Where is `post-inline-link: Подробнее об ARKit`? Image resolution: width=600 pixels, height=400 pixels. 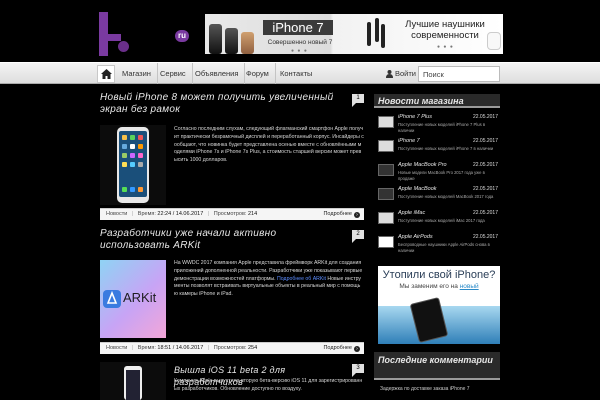
post-inline-link: Подробнее об ARKit is located at coordinates (301, 279).